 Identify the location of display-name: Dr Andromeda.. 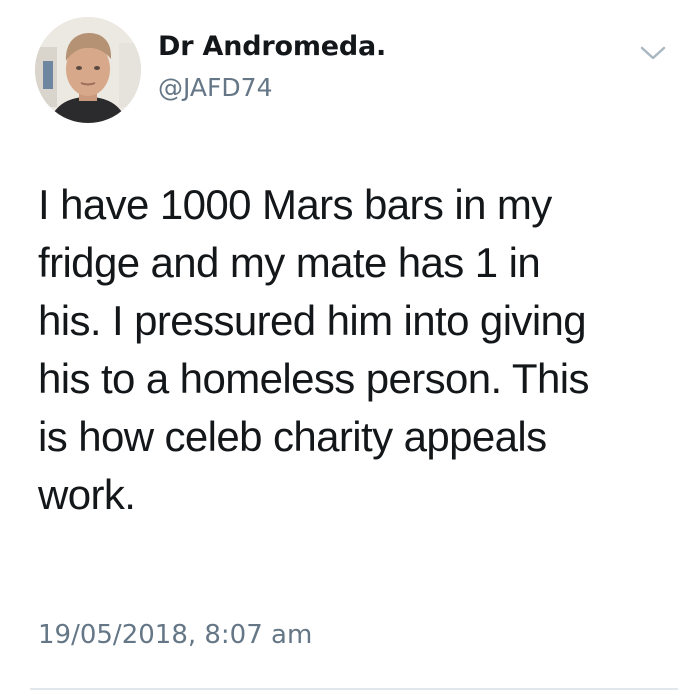
(272, 47).